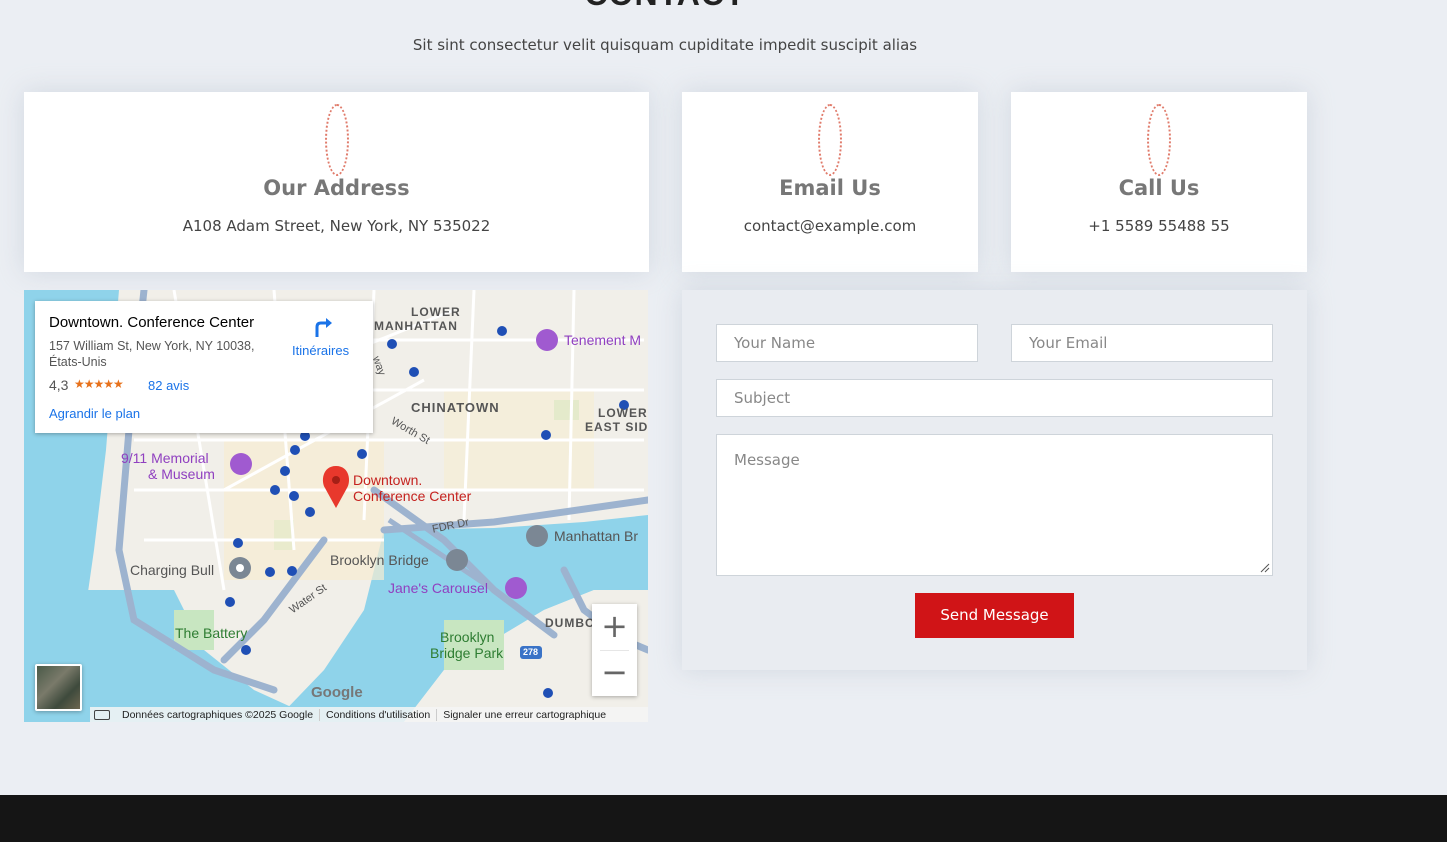 This screenshot has height=842, width=1447. Describe the element at coordinates (94, 413) in the screenshot. I see `enlarge-map-link: Agrandir le plan` at that location.